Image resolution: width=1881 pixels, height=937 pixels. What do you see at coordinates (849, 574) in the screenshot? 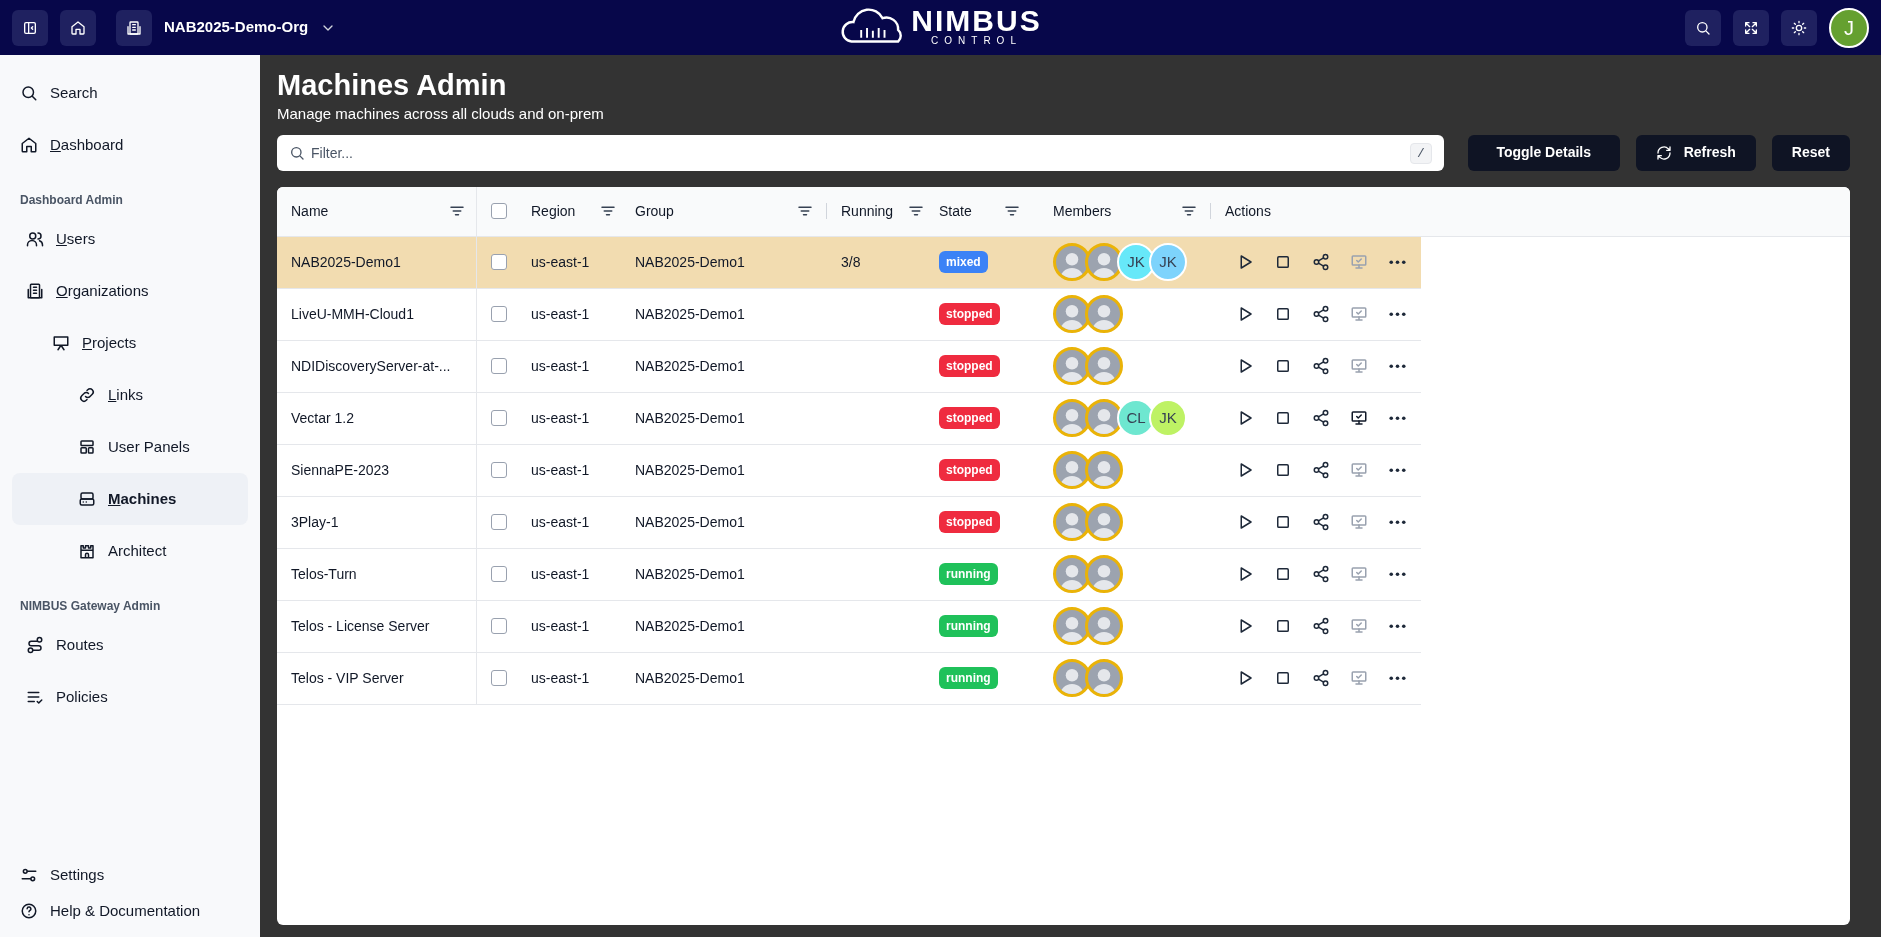
I see `table-row: Telos-Turn us-east-1 NAB2025-Demo1 running` at bounding box center [849, 574].